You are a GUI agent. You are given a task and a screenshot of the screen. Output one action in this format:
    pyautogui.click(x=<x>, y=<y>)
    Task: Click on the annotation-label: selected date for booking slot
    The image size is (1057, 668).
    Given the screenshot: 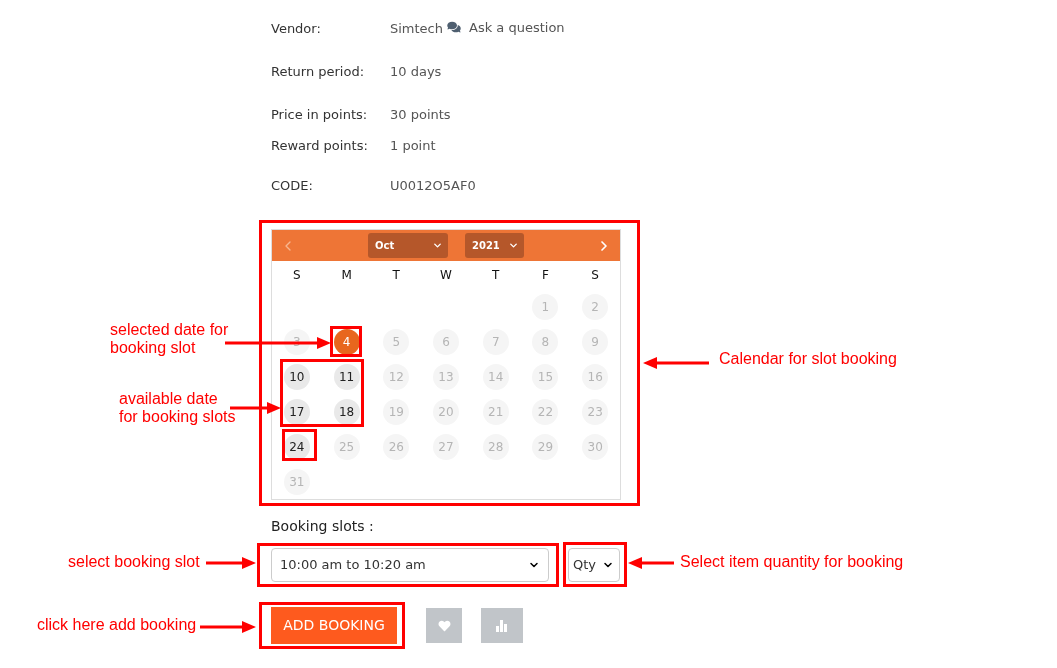 What is the action you would take?
    pyautogui.click(x=170, y=339)
    